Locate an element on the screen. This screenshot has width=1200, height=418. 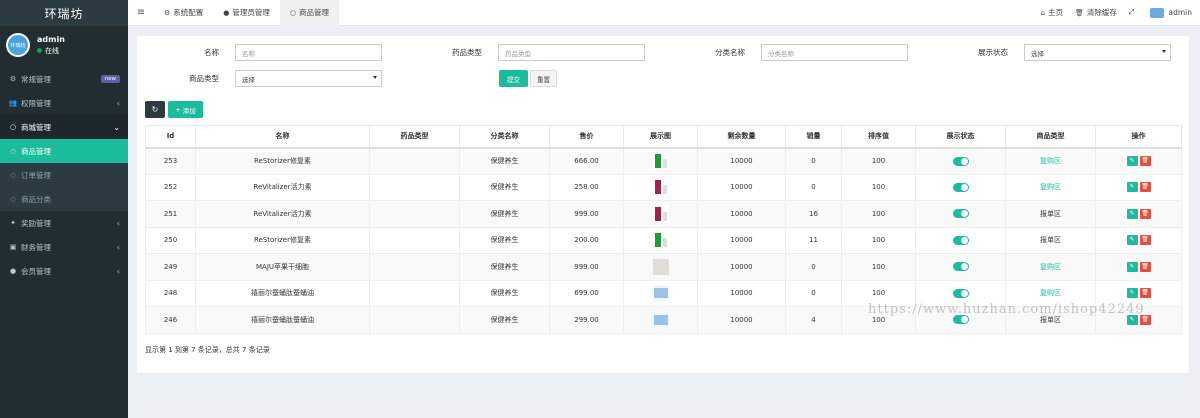
sidebar-item-categories: ○ 商品分类 is located at coordinates (64, 199).